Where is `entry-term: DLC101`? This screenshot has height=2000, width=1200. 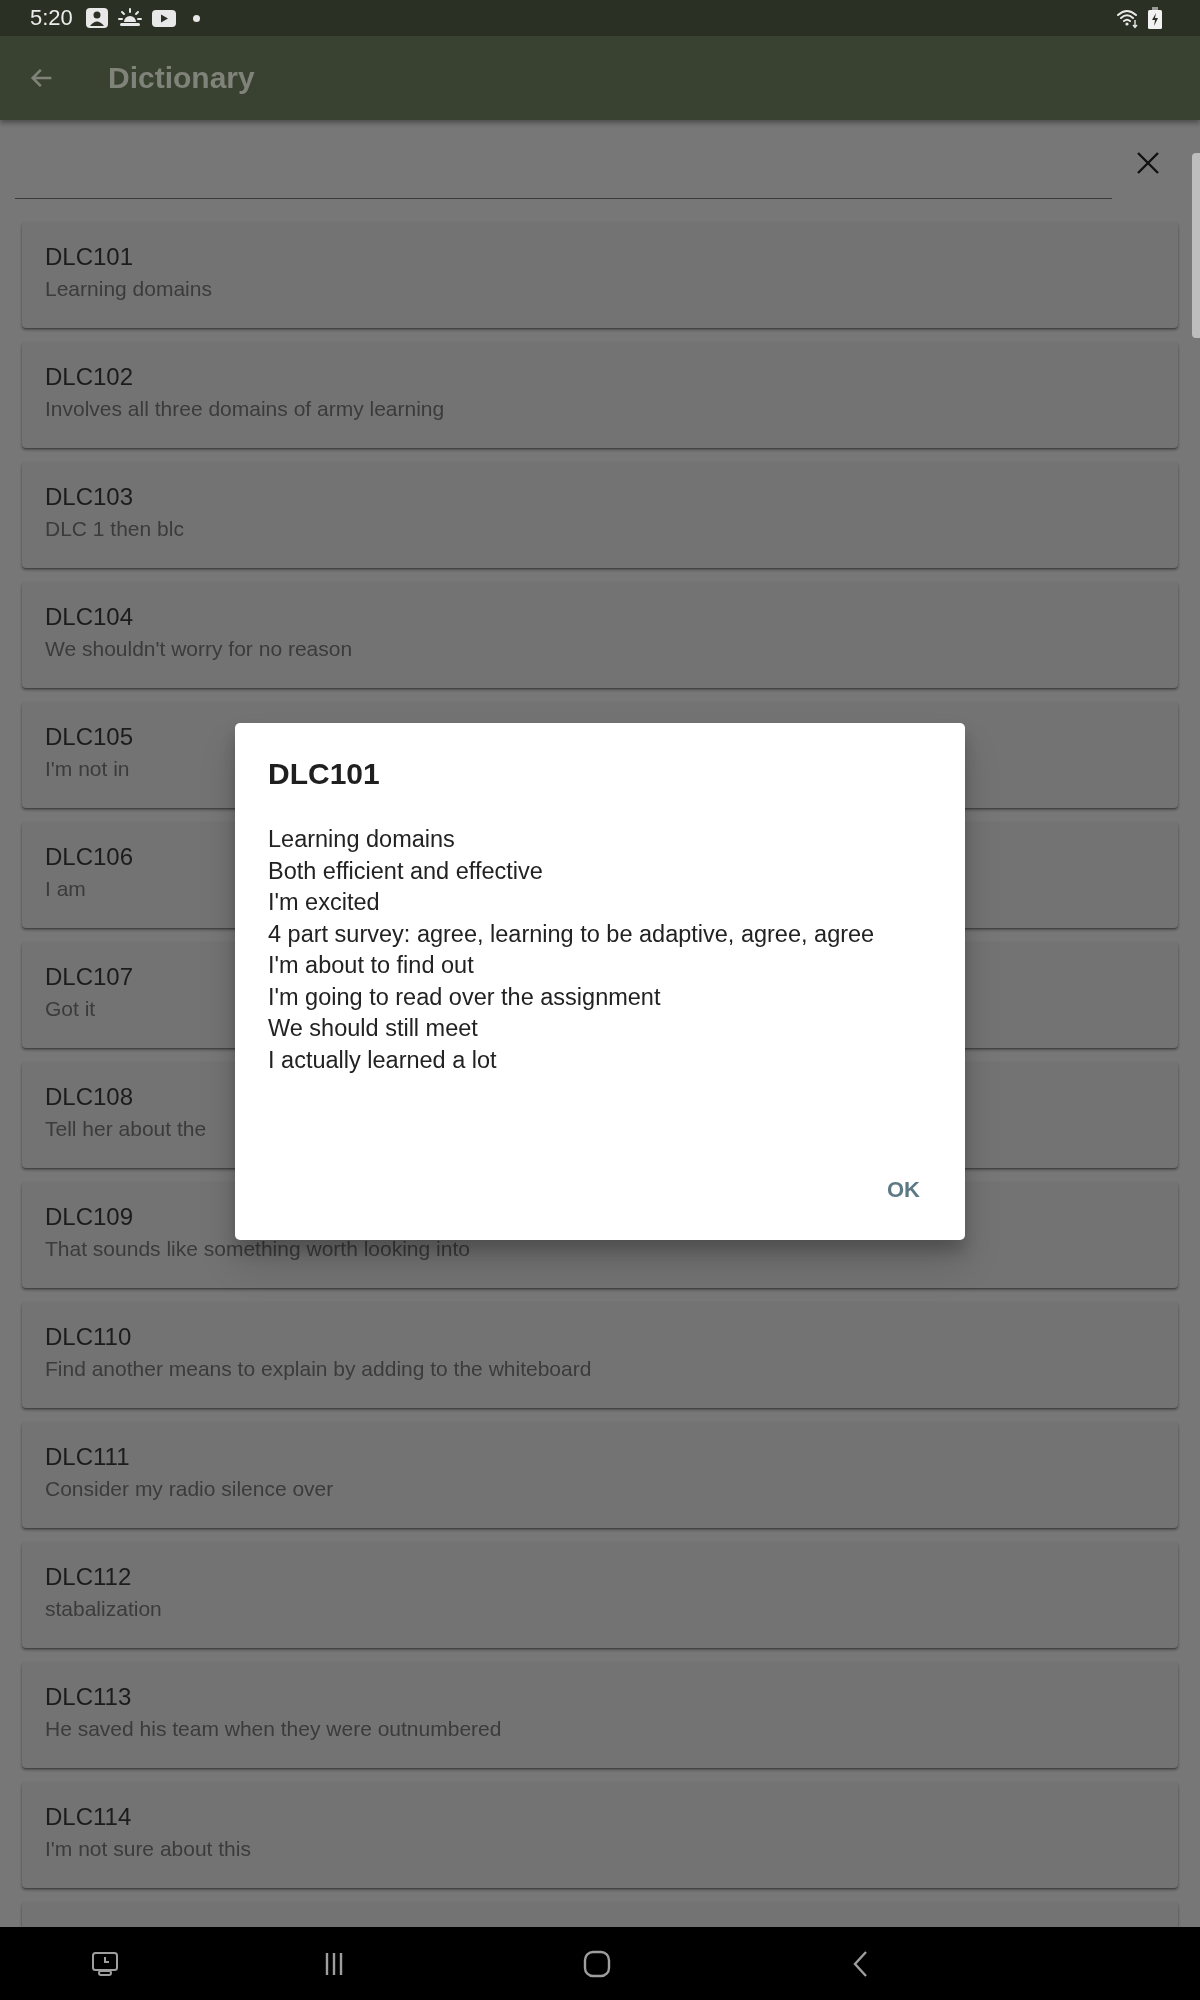
entry-term: DLC101 is located at coordinates (89, 257).